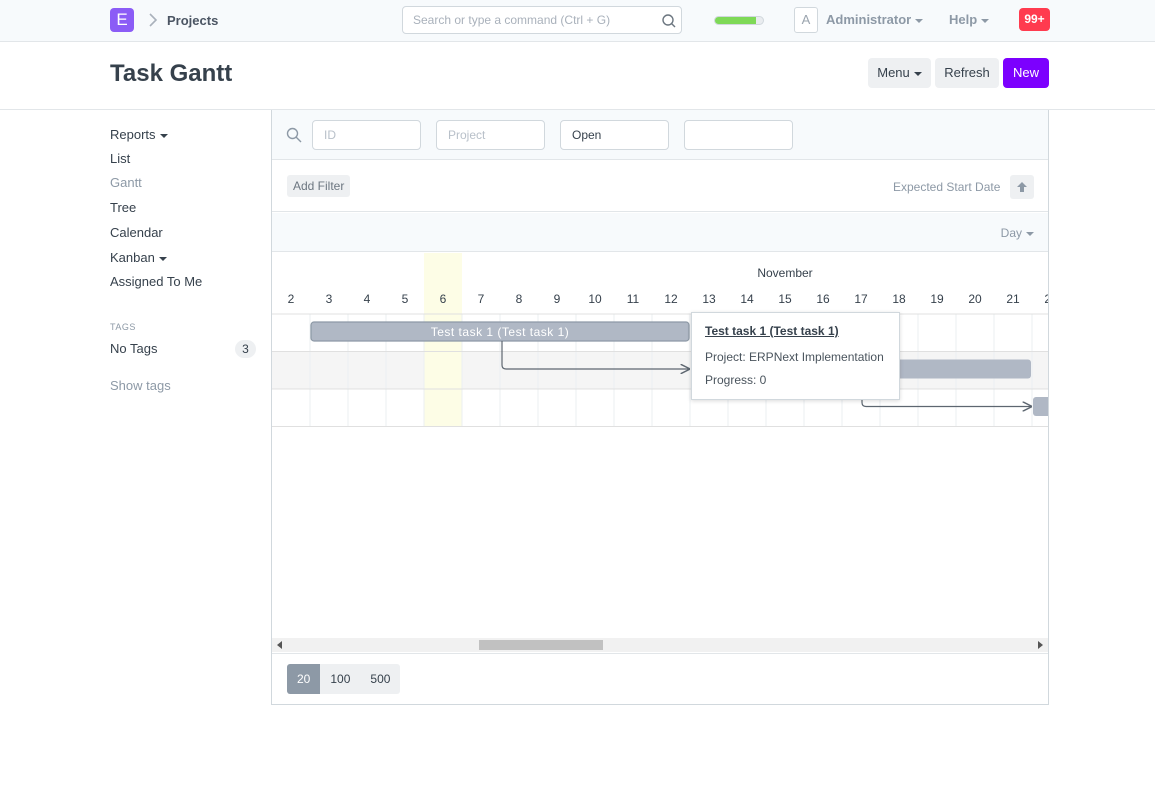 This screenshot has width=1155, height=797. What do you see at coordinates (171, 73) in the screenshot?
I see `page-title: Task Gantt` at bounding box center [171, 73].